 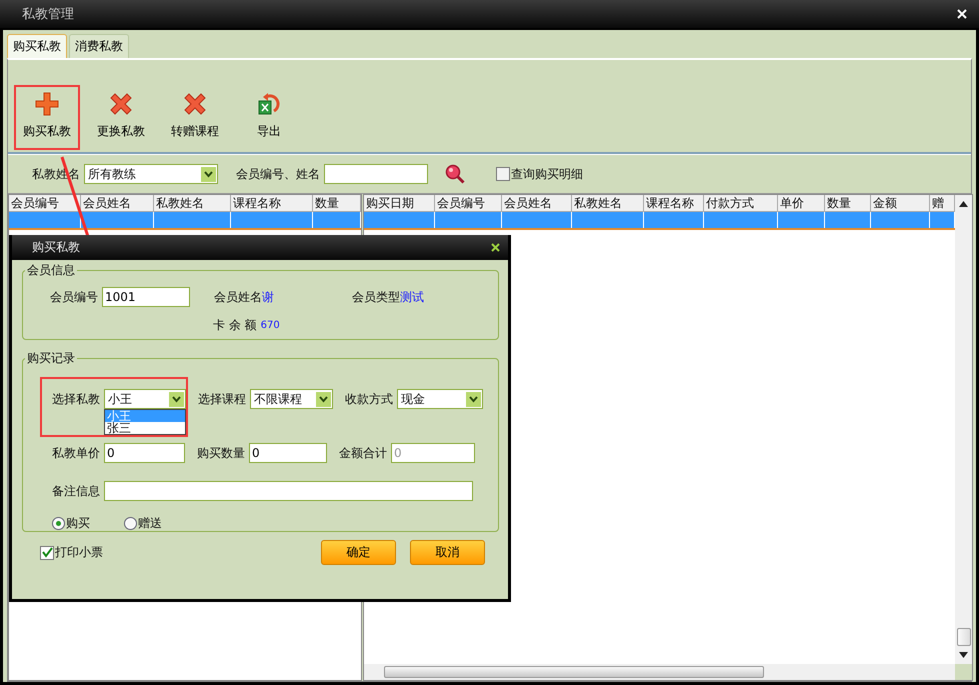 I want to click on toolbar-button: 购买私教, so click(x=47, y=117).